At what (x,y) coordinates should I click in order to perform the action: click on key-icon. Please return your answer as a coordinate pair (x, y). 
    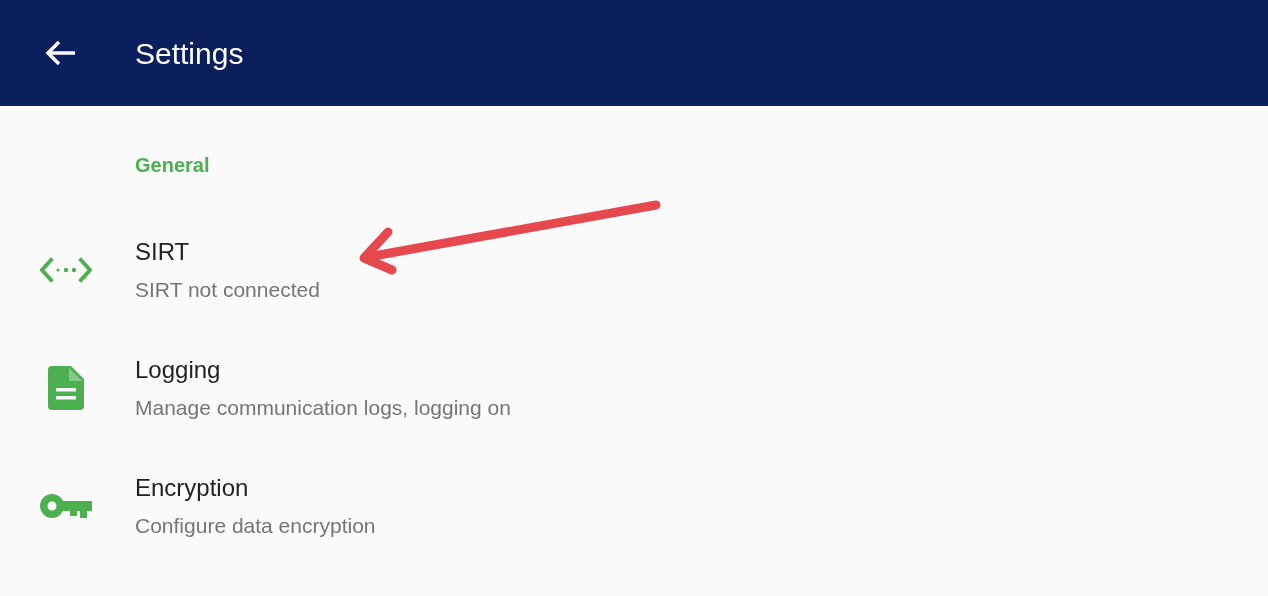
    Looking at the image, I should click on (66, 506).